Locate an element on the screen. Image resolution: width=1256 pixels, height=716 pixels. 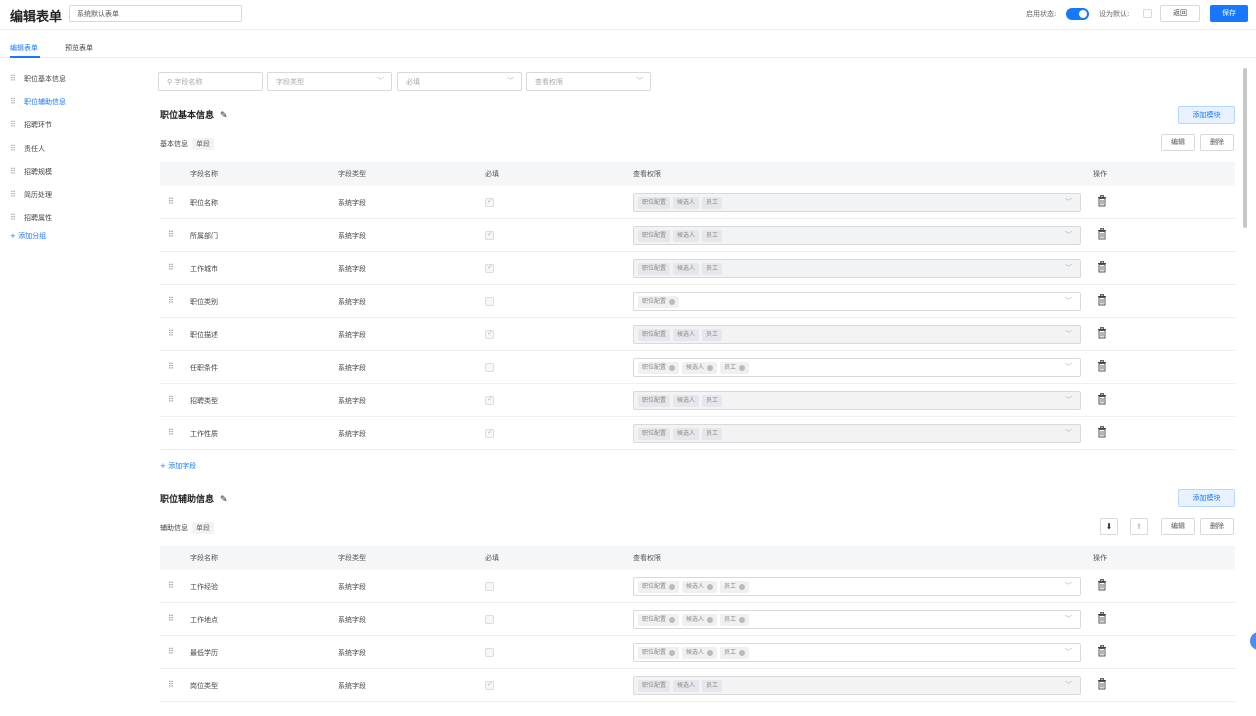
permission-select: 职位配置 ﹀ is located at coordinates (857, 301).